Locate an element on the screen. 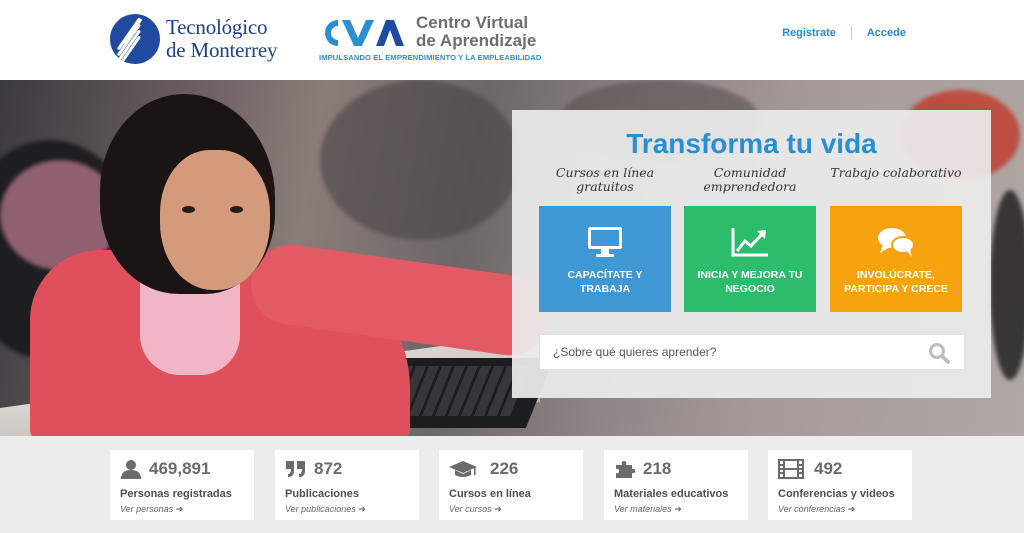 This screenshot has height=533, width=1024. tile-involucrate: INVOLÚCRATE, PARTICIPA Y CRECE is located at coordinates (896, 259).